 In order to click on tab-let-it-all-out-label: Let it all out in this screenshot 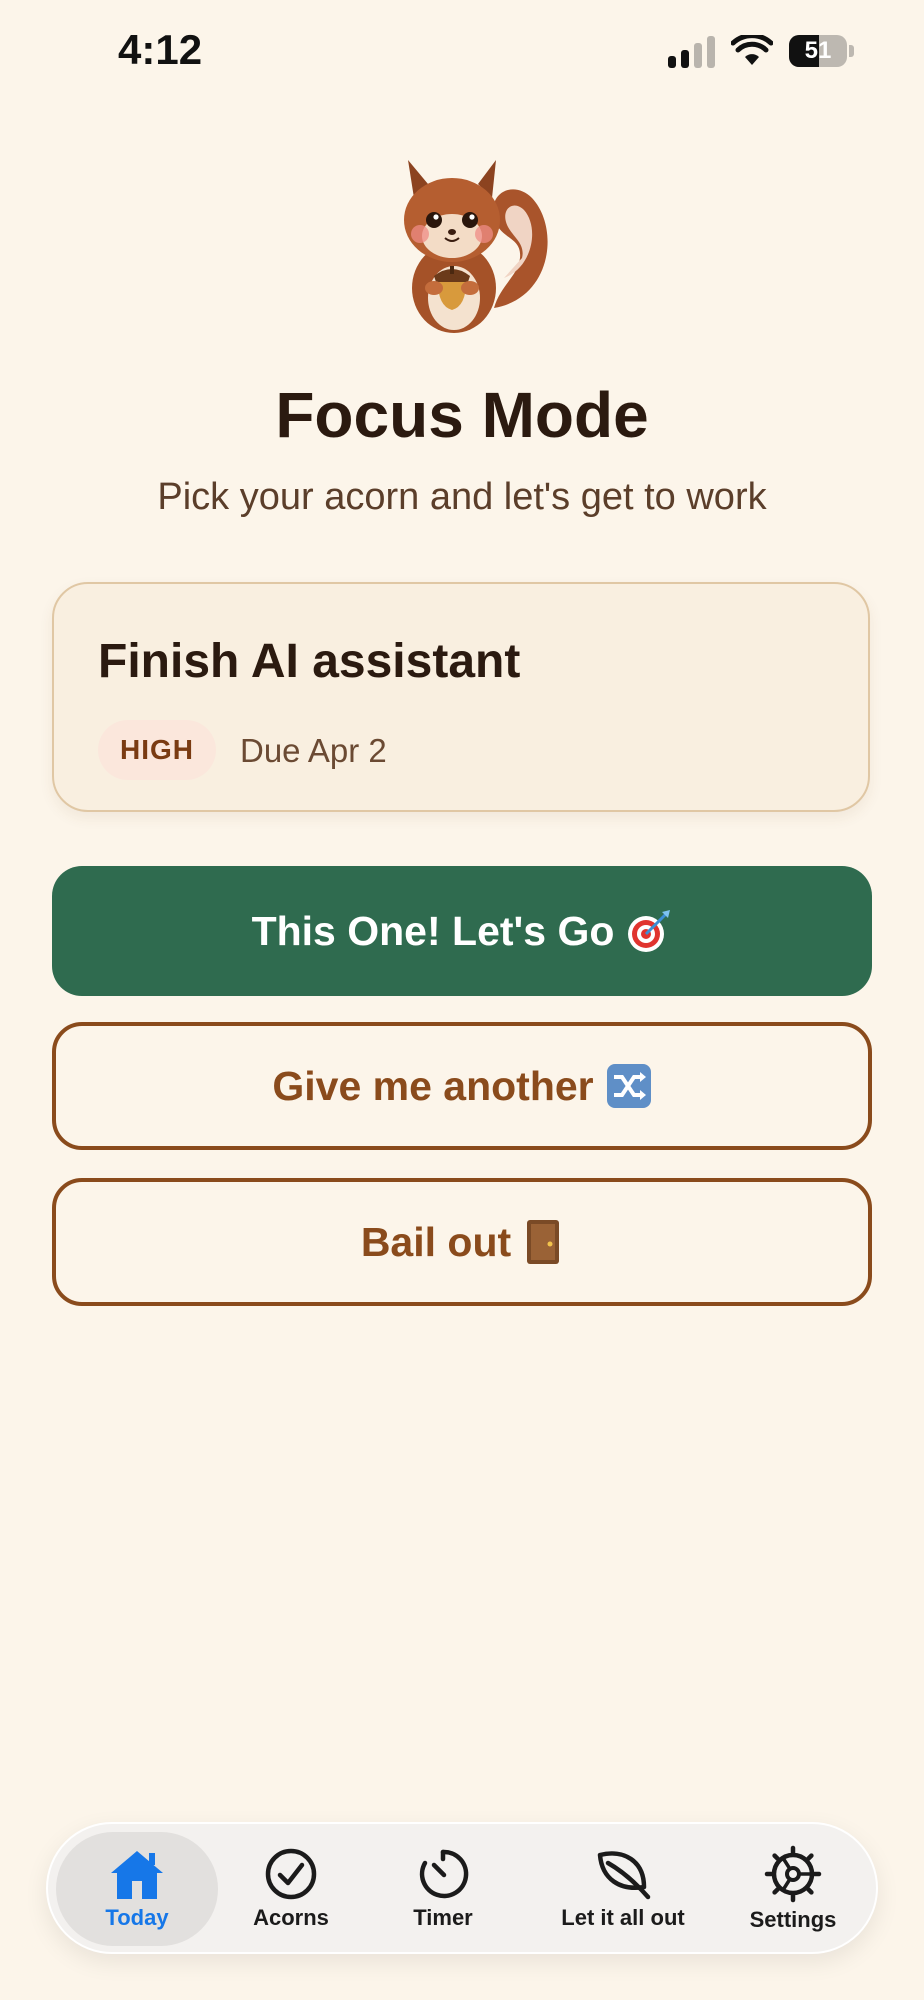, I will do `click(623, 1917)`.